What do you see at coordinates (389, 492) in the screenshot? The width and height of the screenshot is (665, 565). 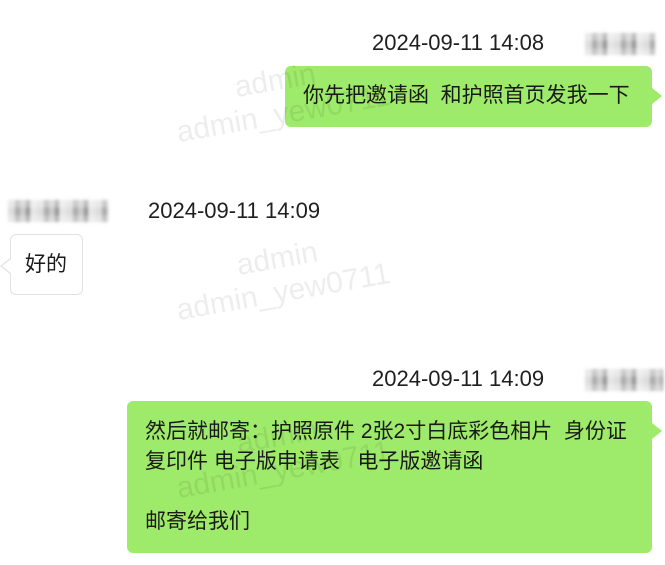 I see `message-line-blank` at bounding box center [389, 492].